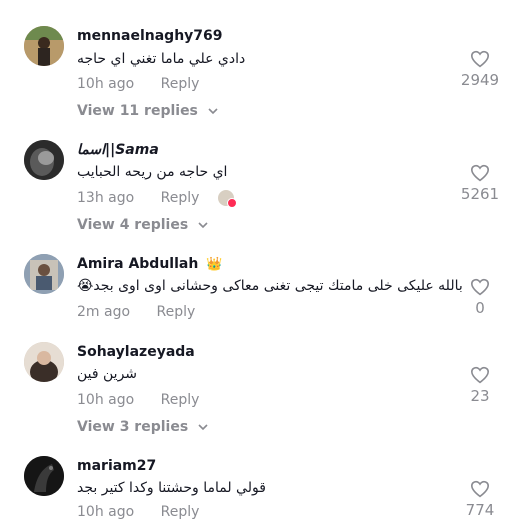  I want to click on like-button: 0, so click(480, 297).